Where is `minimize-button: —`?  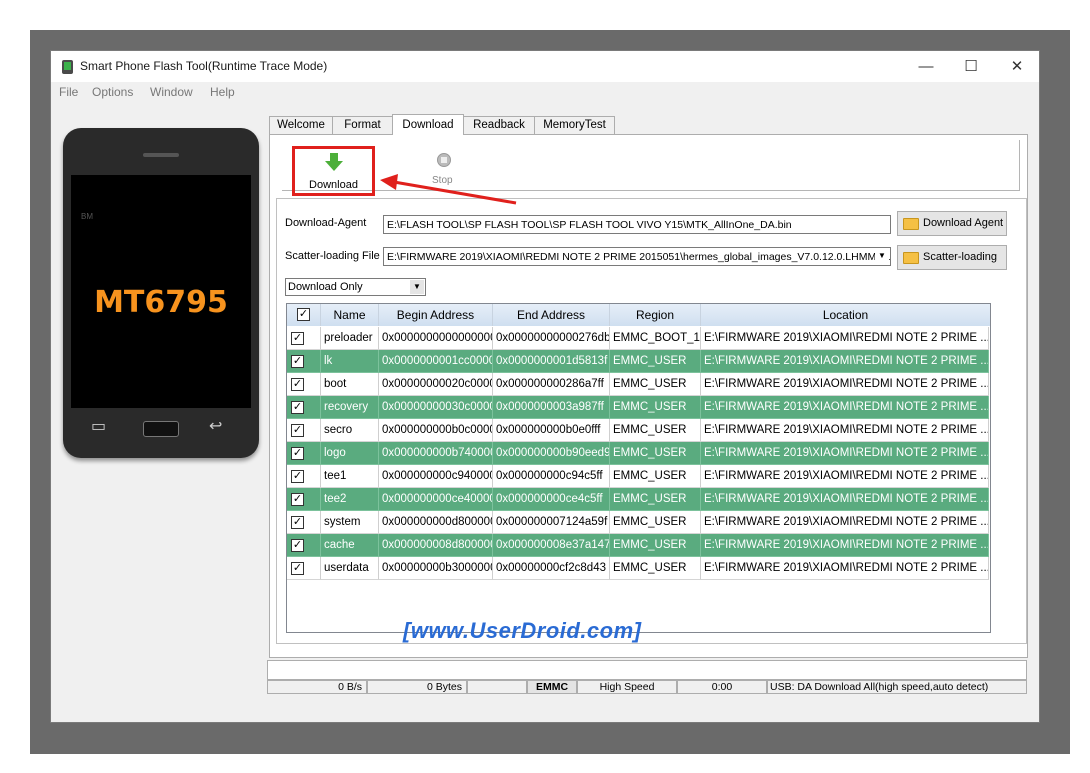 minimize-button: — is located at coordinates (926, 66).